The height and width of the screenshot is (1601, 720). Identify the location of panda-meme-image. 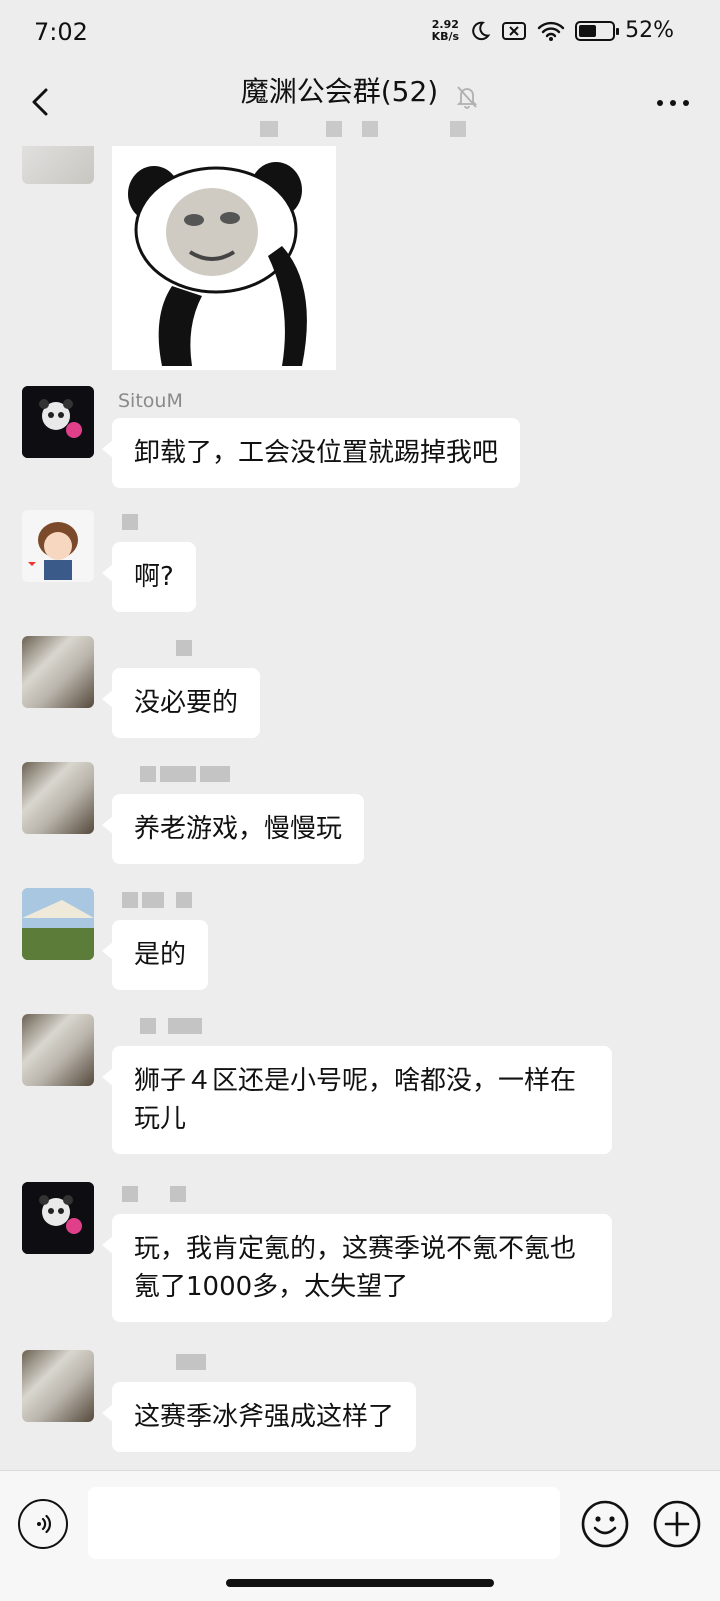
(224, 258).